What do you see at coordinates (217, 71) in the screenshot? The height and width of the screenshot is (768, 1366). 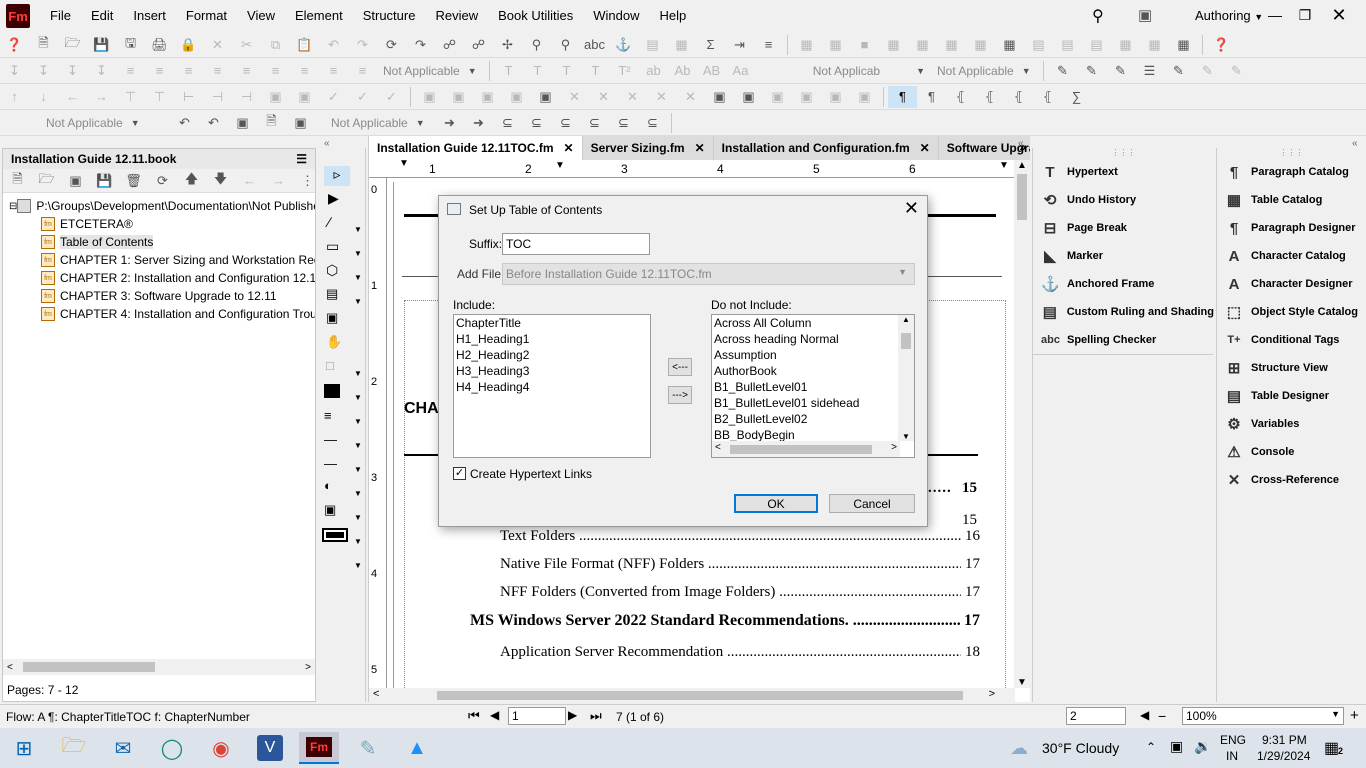 I see `align-justify-icon: ≡` at bounding box center [217, 71].